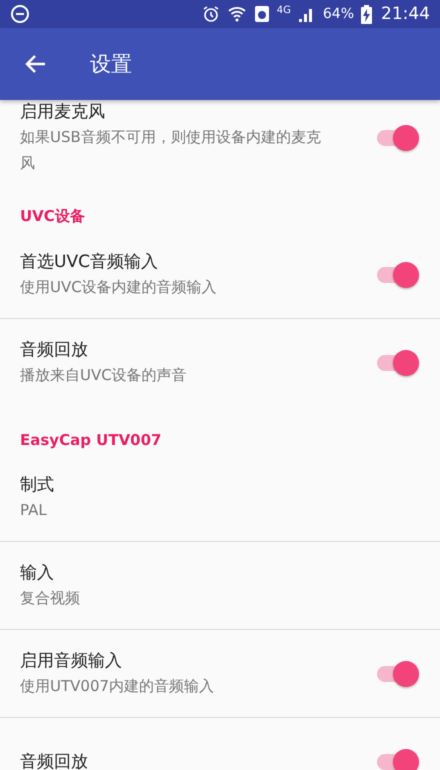 This screenshot has height=770, width=440. I want to click on preference-summary: PAL, so click(34, 510).